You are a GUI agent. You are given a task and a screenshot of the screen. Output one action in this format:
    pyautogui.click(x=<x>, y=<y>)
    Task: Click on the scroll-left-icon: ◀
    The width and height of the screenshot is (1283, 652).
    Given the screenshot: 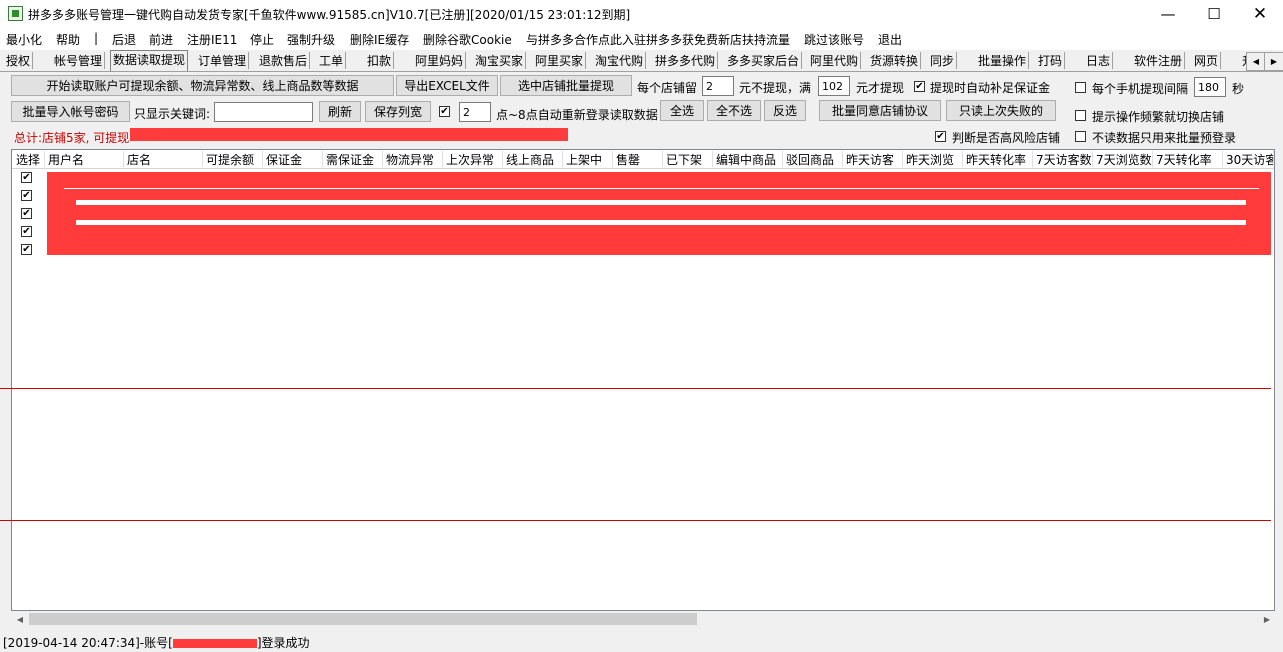 What is the action you would take?
    pyautogui.click(x=20, y=619)
    